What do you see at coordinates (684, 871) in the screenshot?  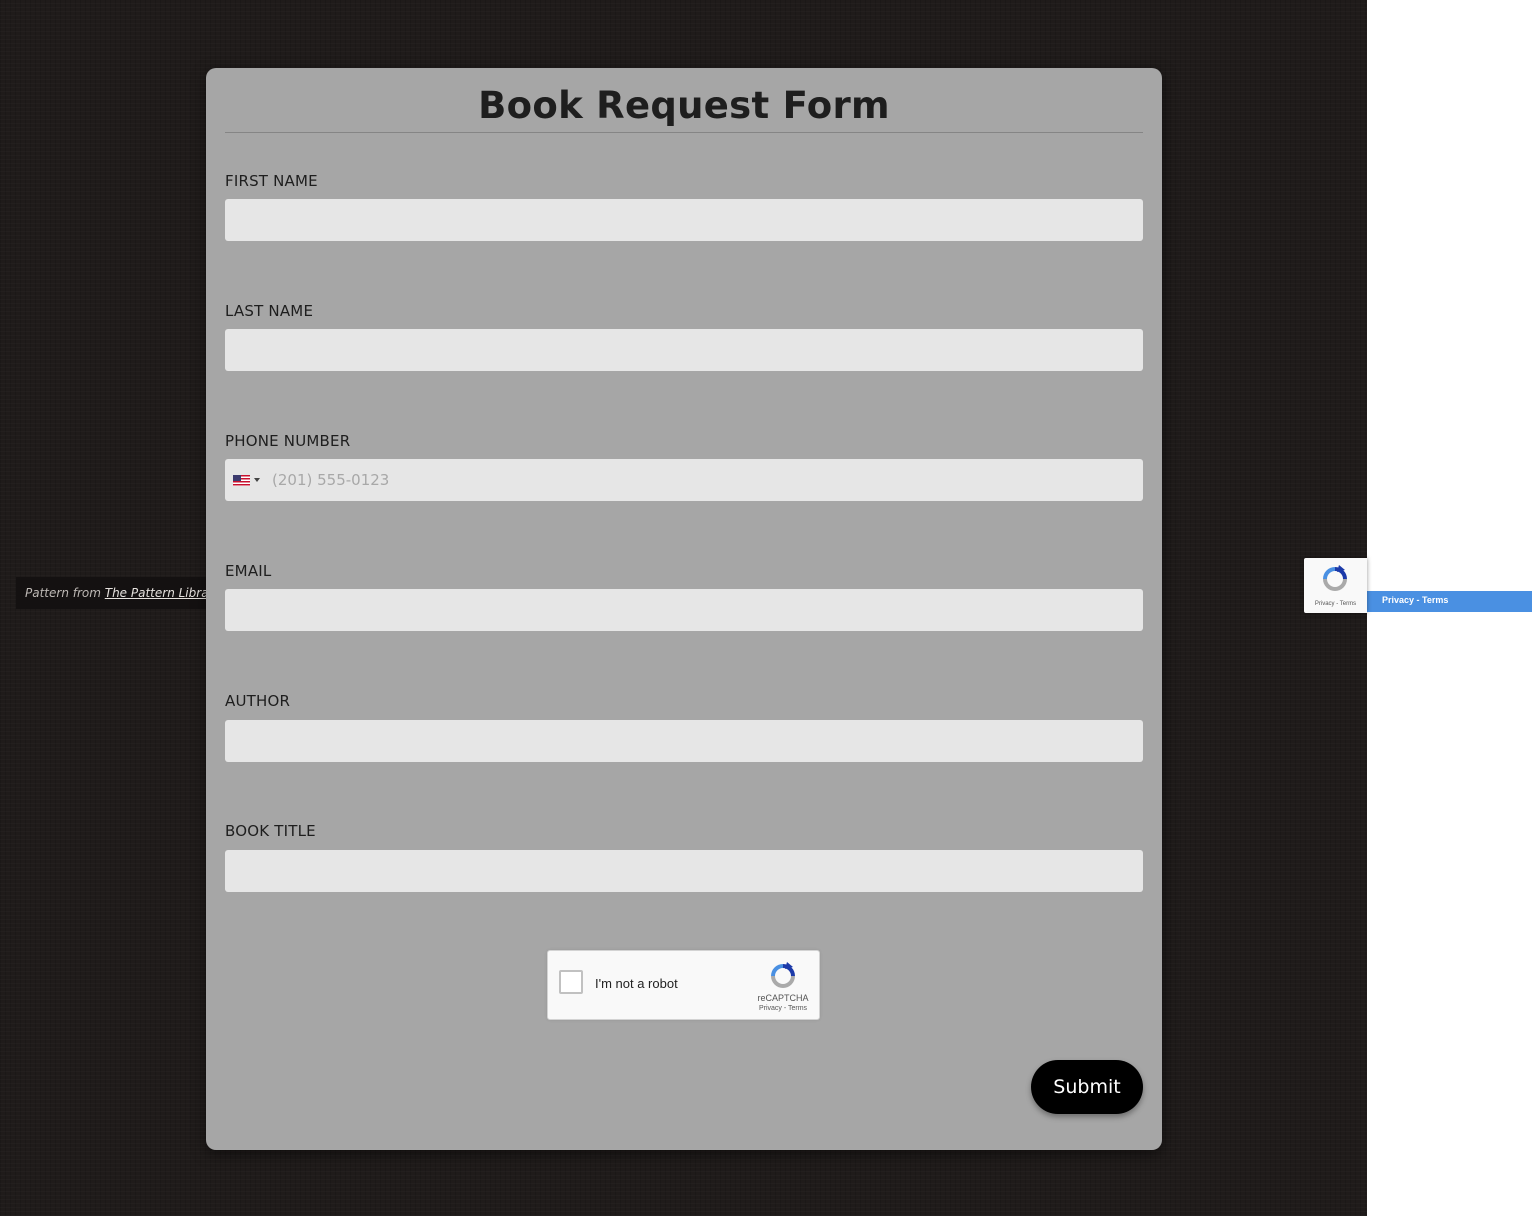 I see `book-title-input` at bounding box center [684, 871].